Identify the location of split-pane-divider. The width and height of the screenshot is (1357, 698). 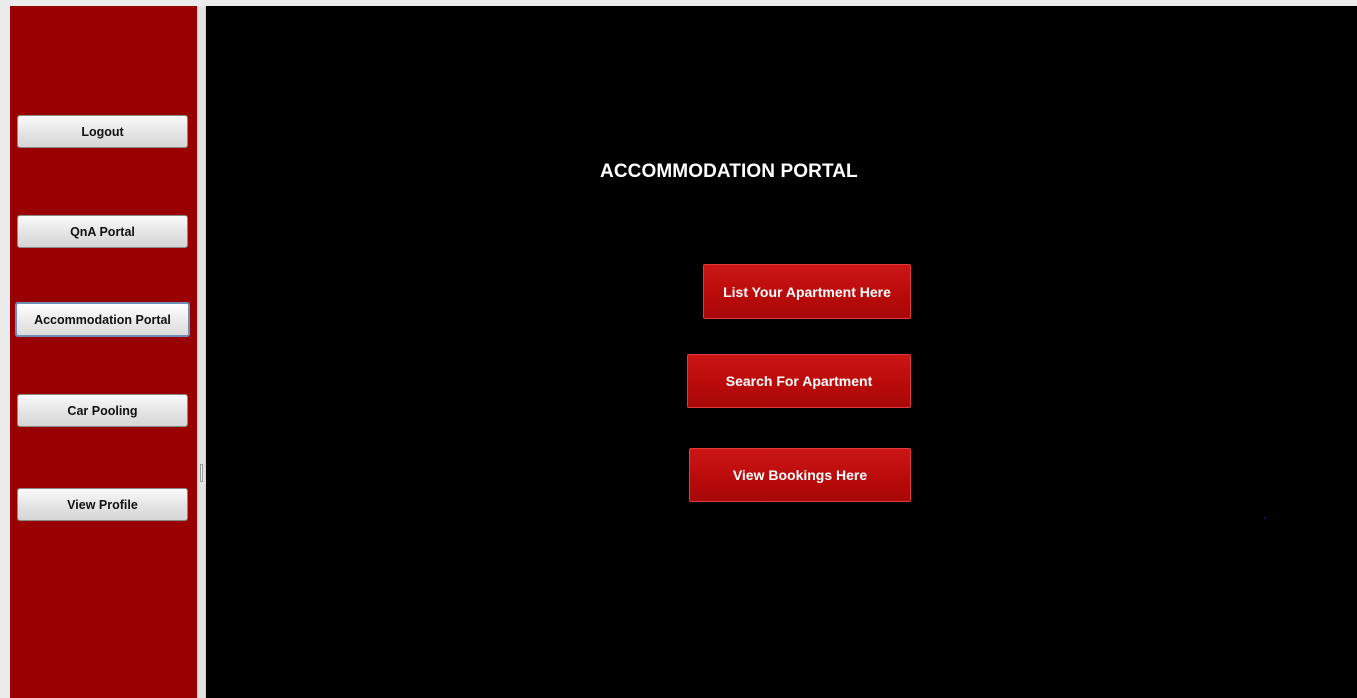
(201, 352).